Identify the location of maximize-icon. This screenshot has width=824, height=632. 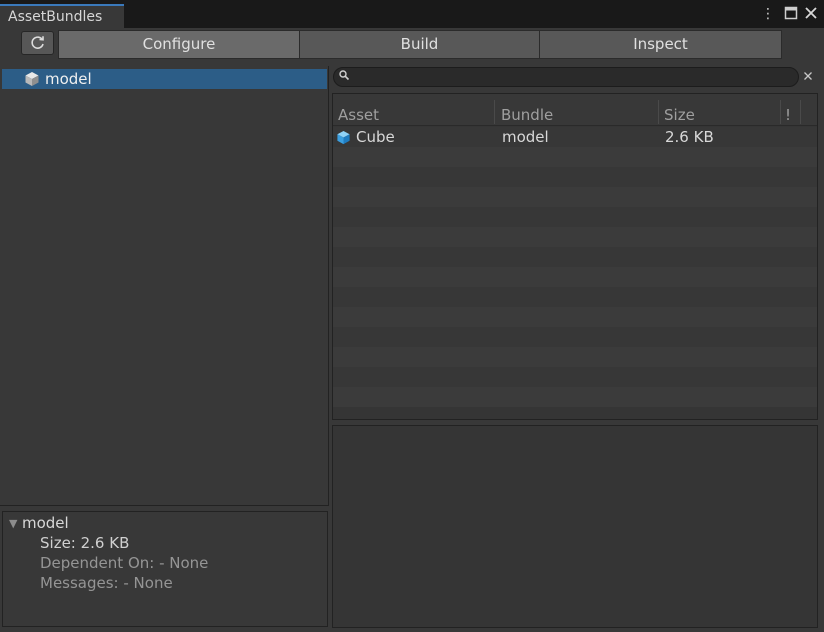
(791, 14).